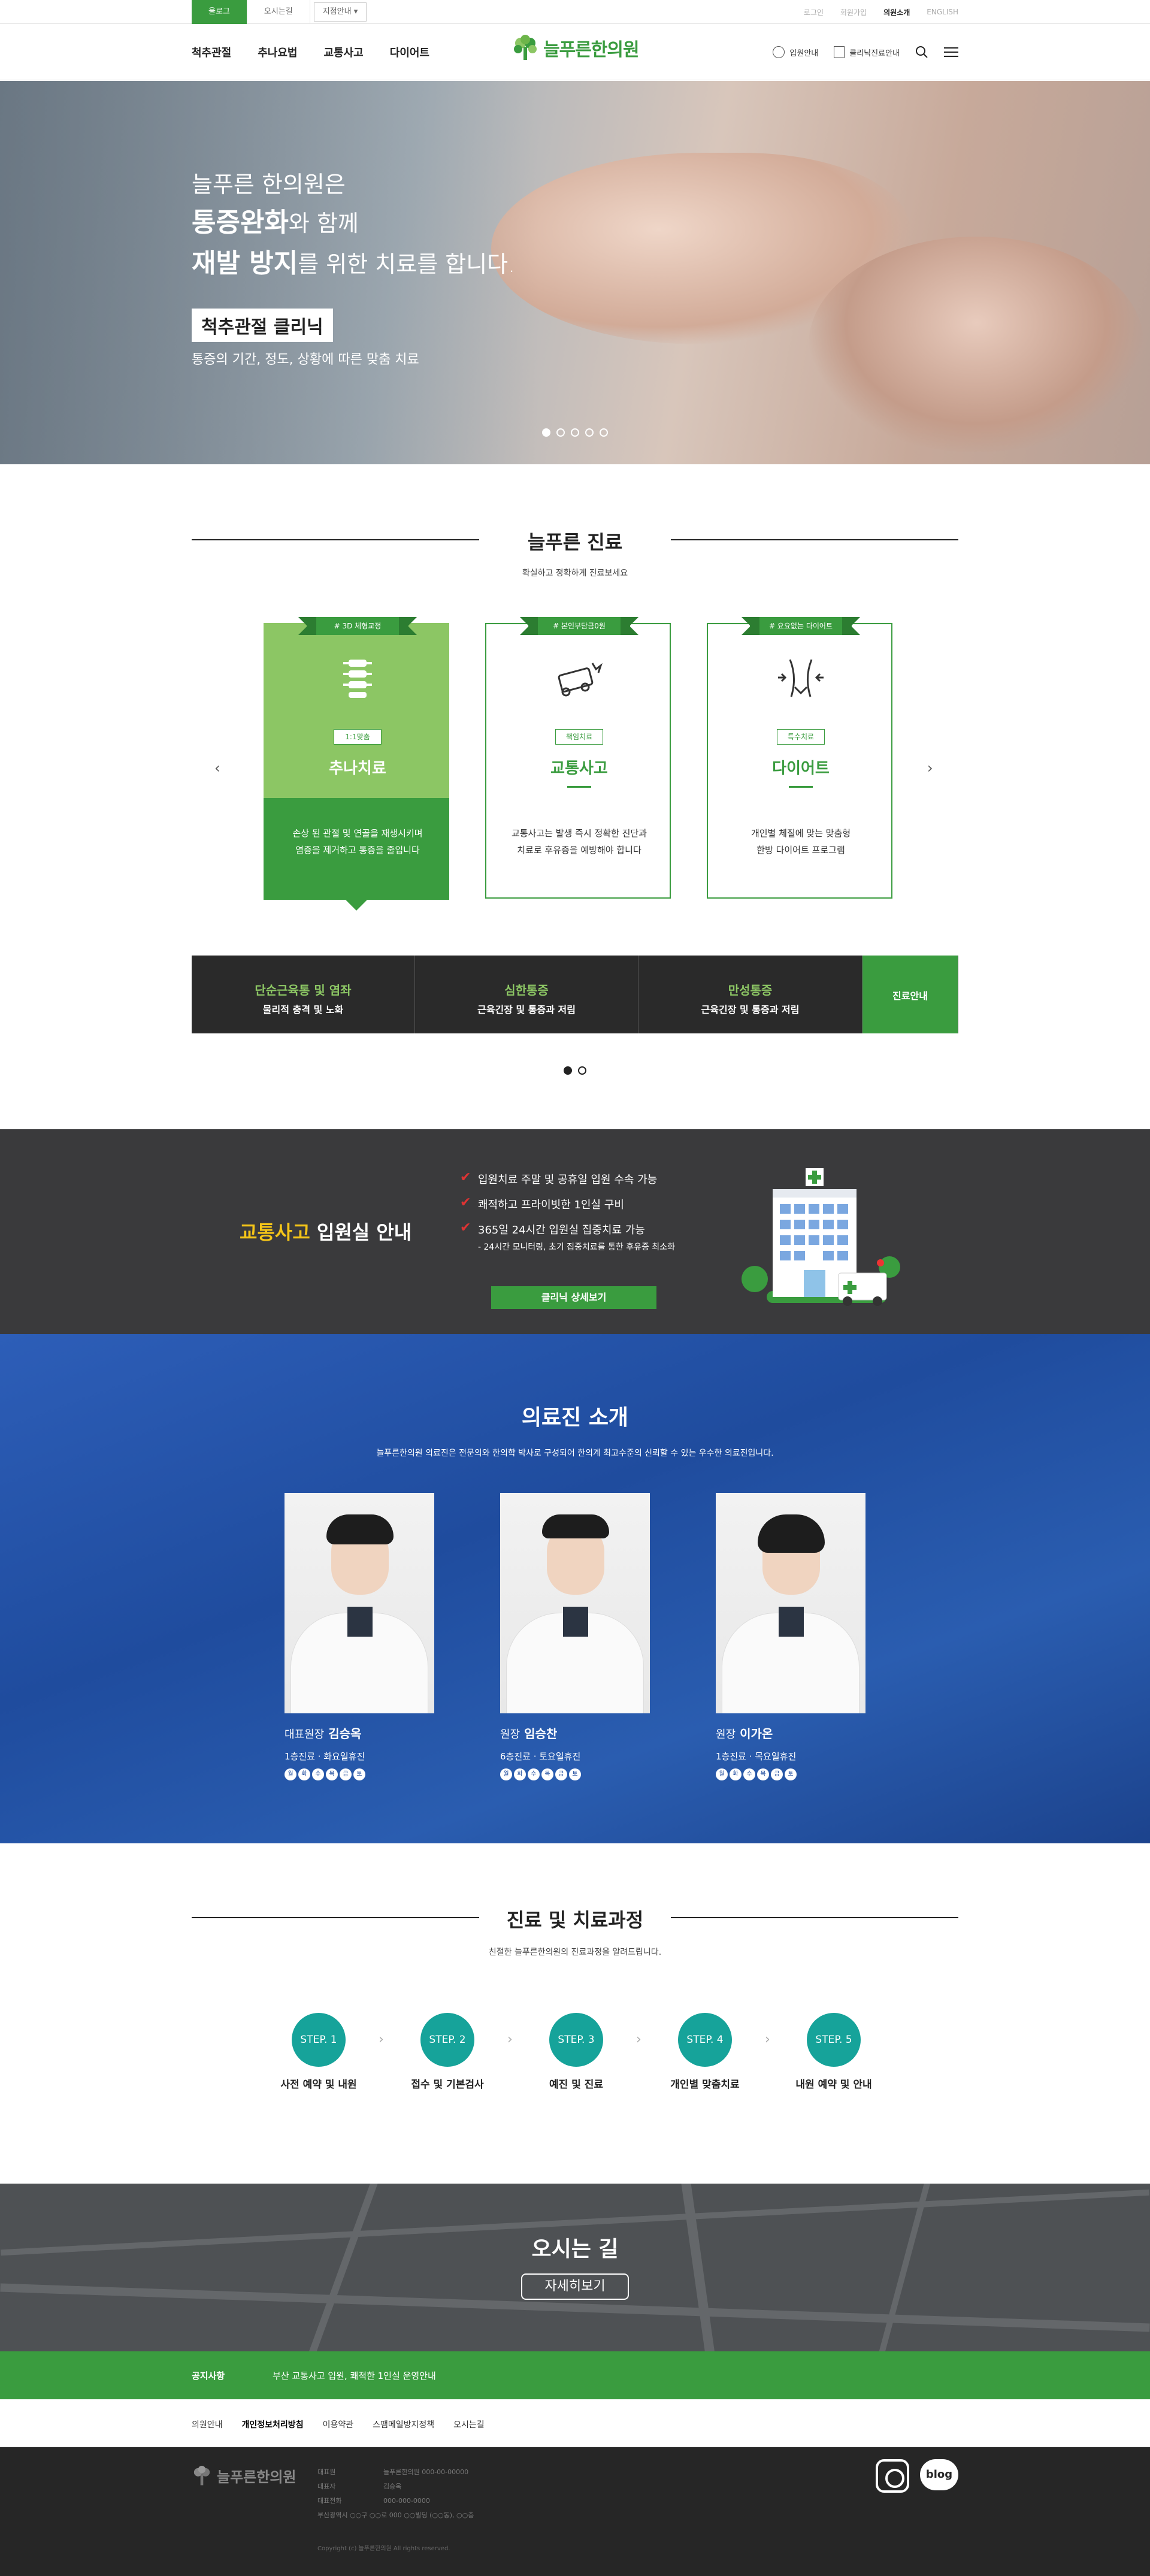  What do you see at coordinates (217, 768) in the screenshot?
I see `prev-arrow-icon: ‹` at bounding box center [217, 768].